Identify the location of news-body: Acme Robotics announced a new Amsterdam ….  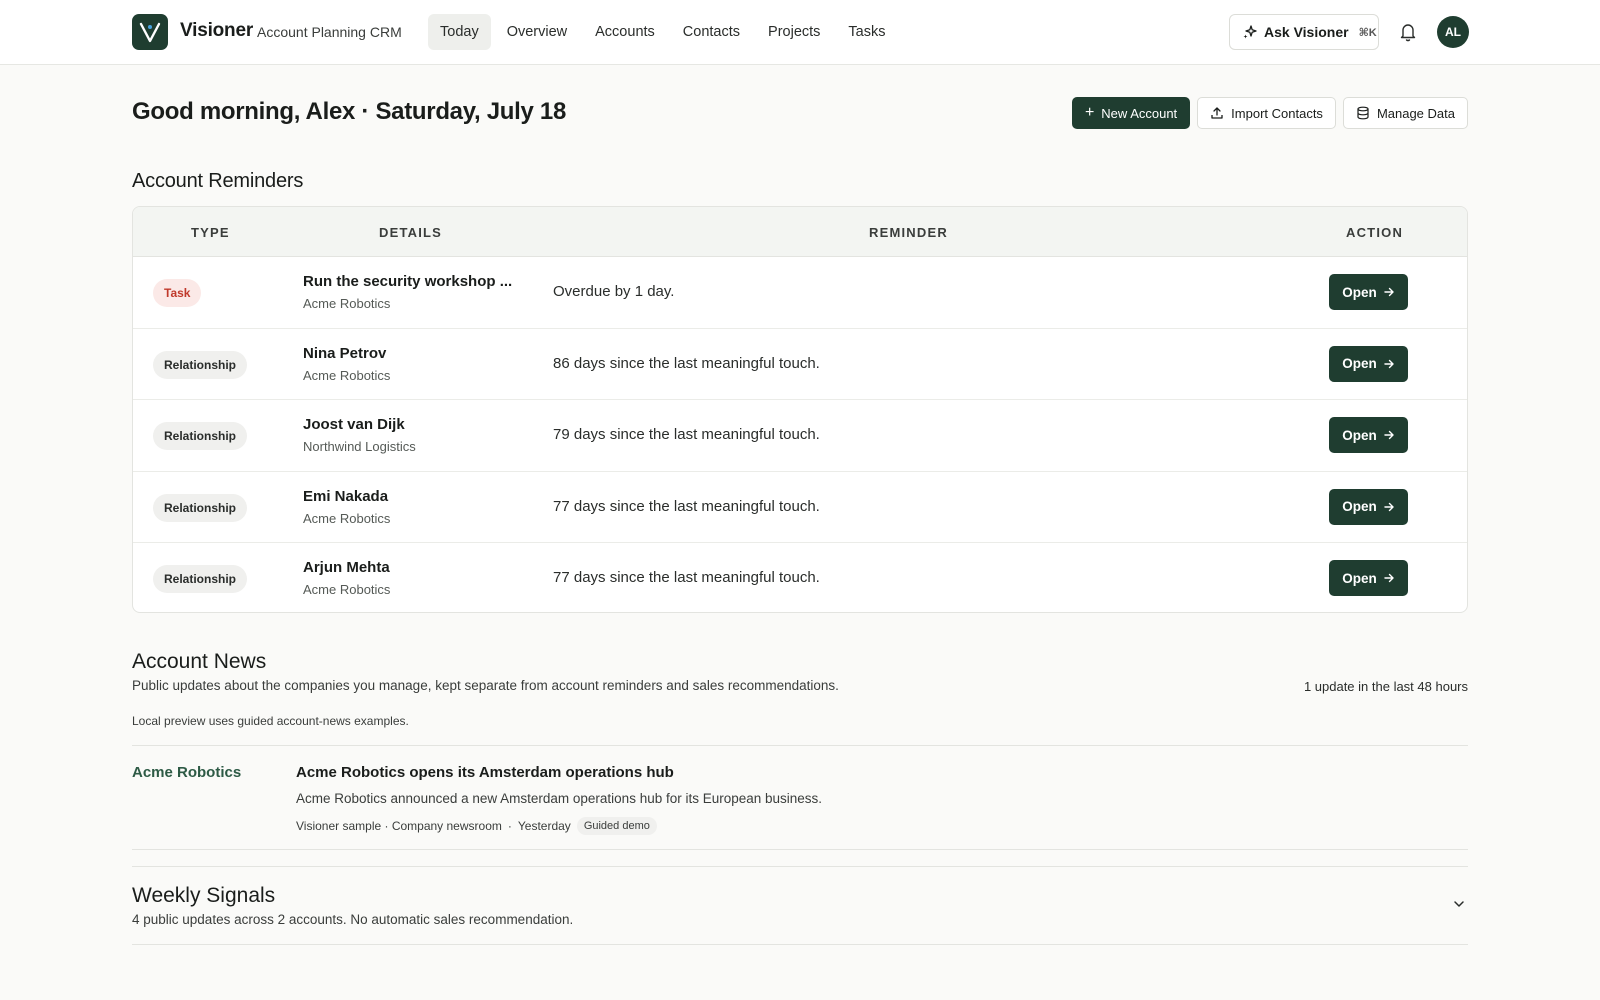
(559, 798).